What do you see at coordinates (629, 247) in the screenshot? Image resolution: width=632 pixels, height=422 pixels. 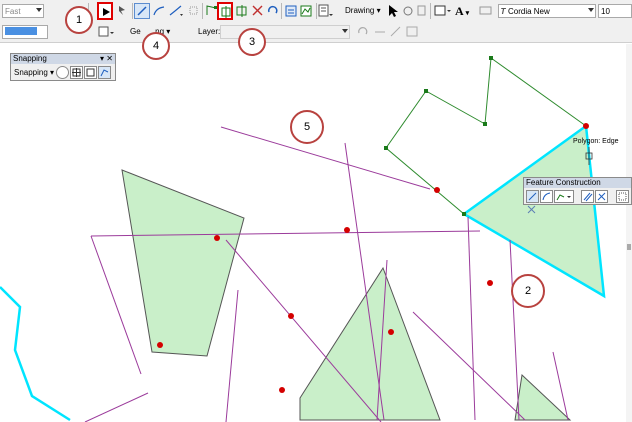 I see `map-scrollbar-thumb` at bounding box center [629, 247].